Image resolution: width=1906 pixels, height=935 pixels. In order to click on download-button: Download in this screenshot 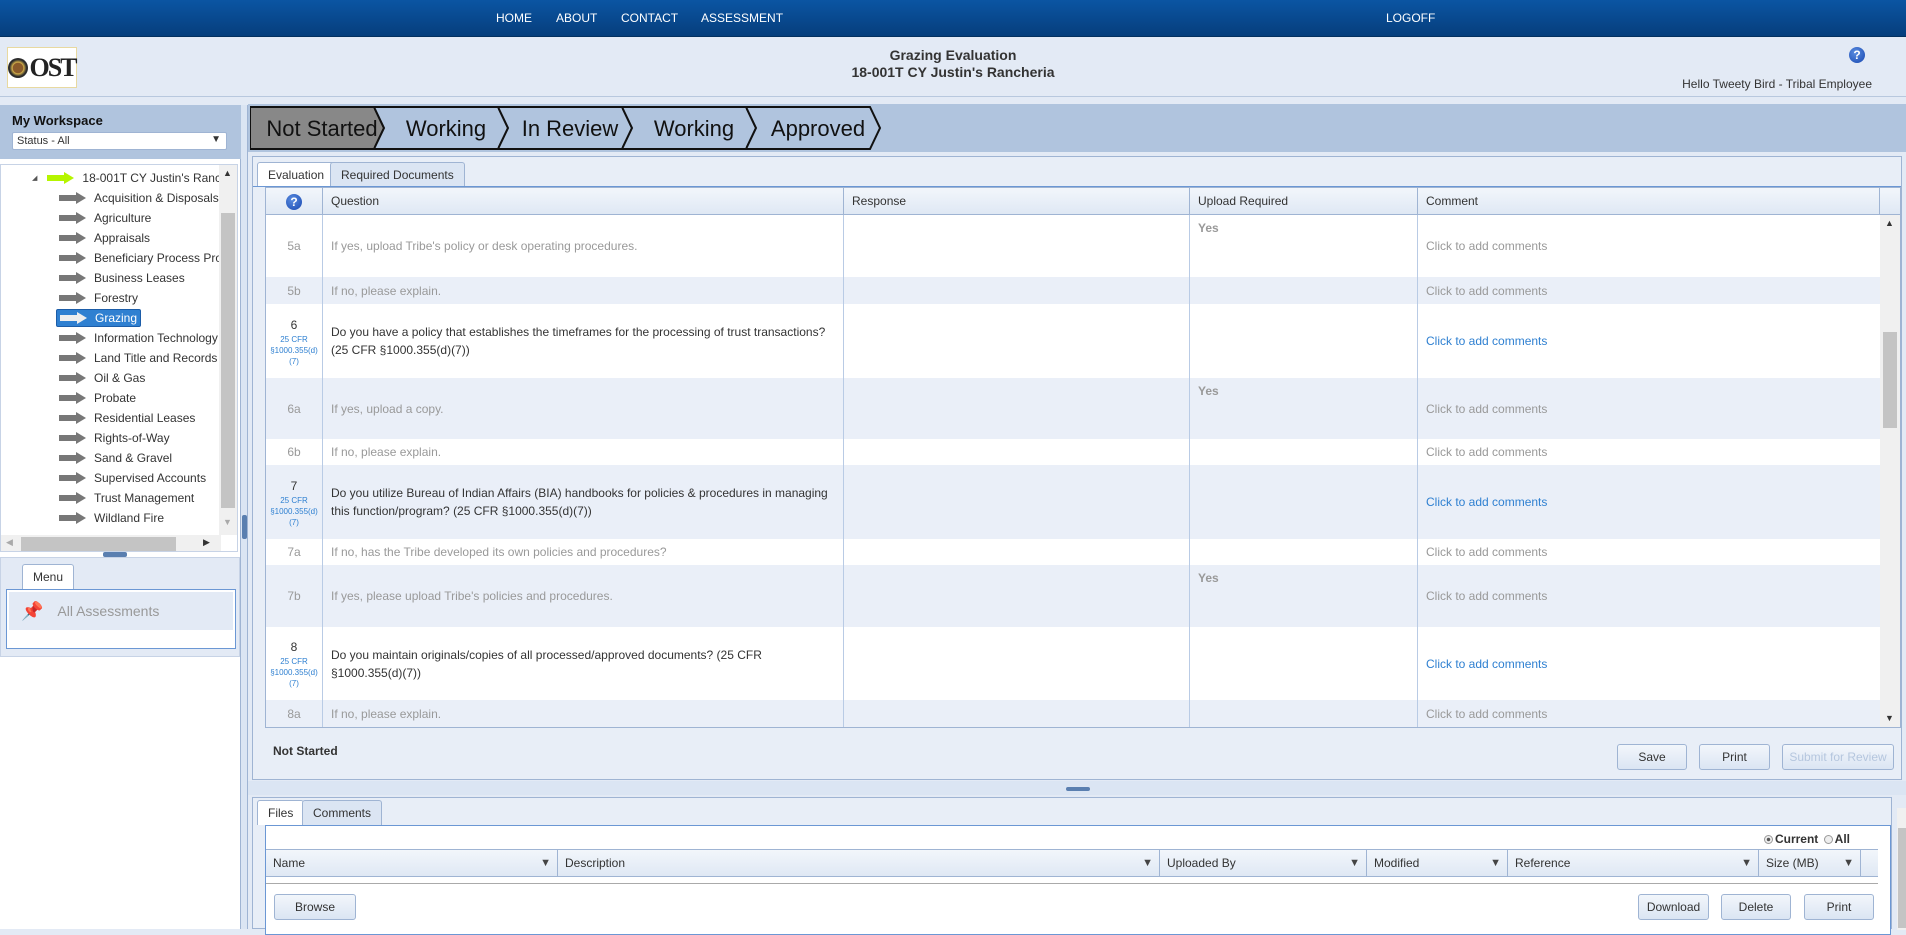, I will do `click(1673, 907)`.